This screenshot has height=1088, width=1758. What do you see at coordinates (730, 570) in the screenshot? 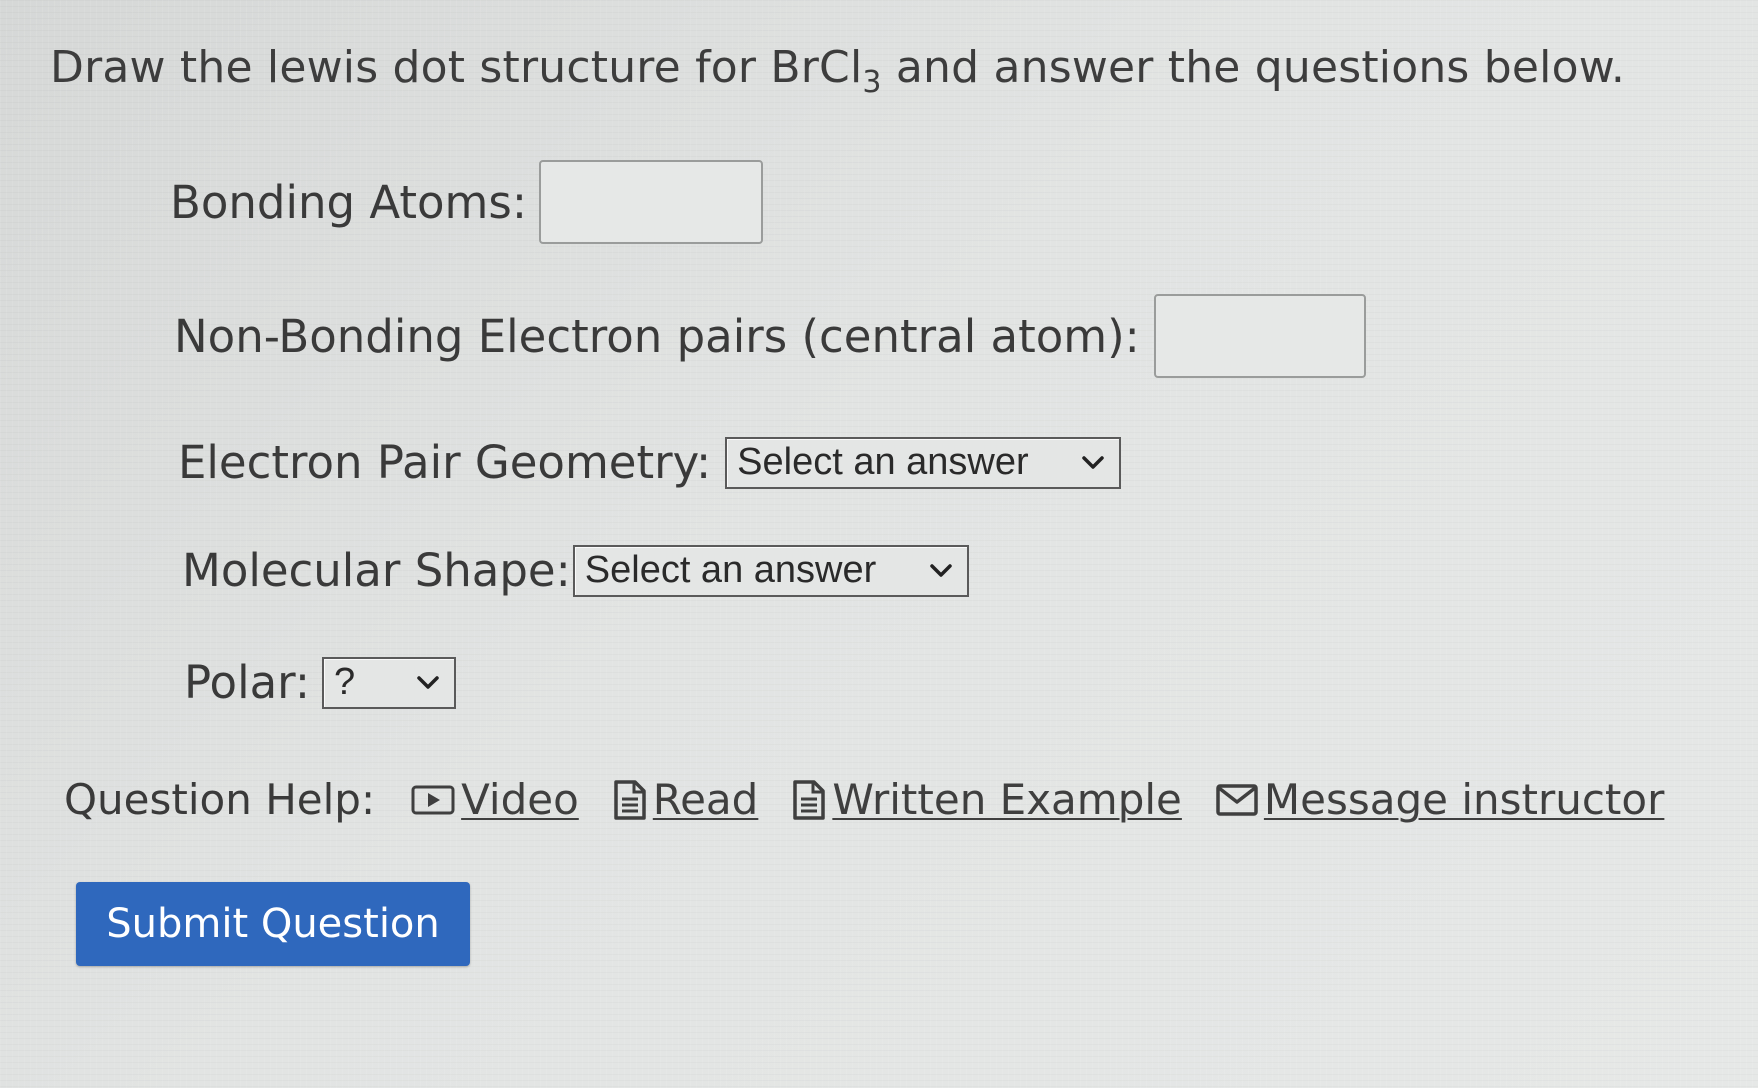
I see `molecular-shape-selected: Select an answer` at bounding box center [730, 570].